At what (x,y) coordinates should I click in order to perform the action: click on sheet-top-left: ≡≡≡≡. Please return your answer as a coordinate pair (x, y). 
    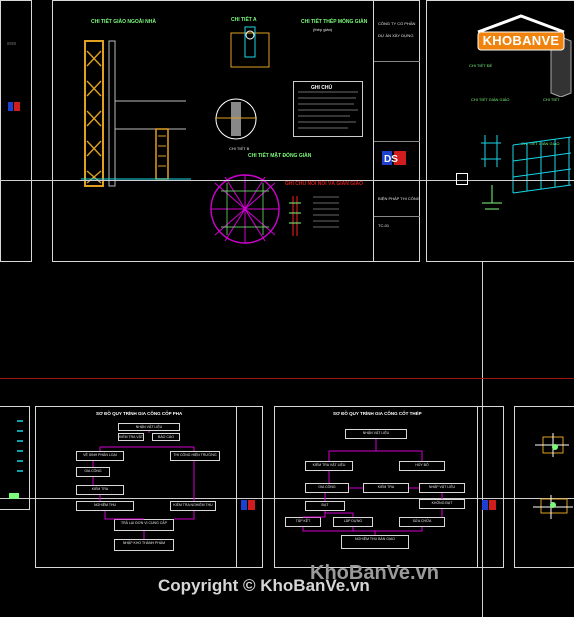
    Looking at the image, I should click on (16, 131).